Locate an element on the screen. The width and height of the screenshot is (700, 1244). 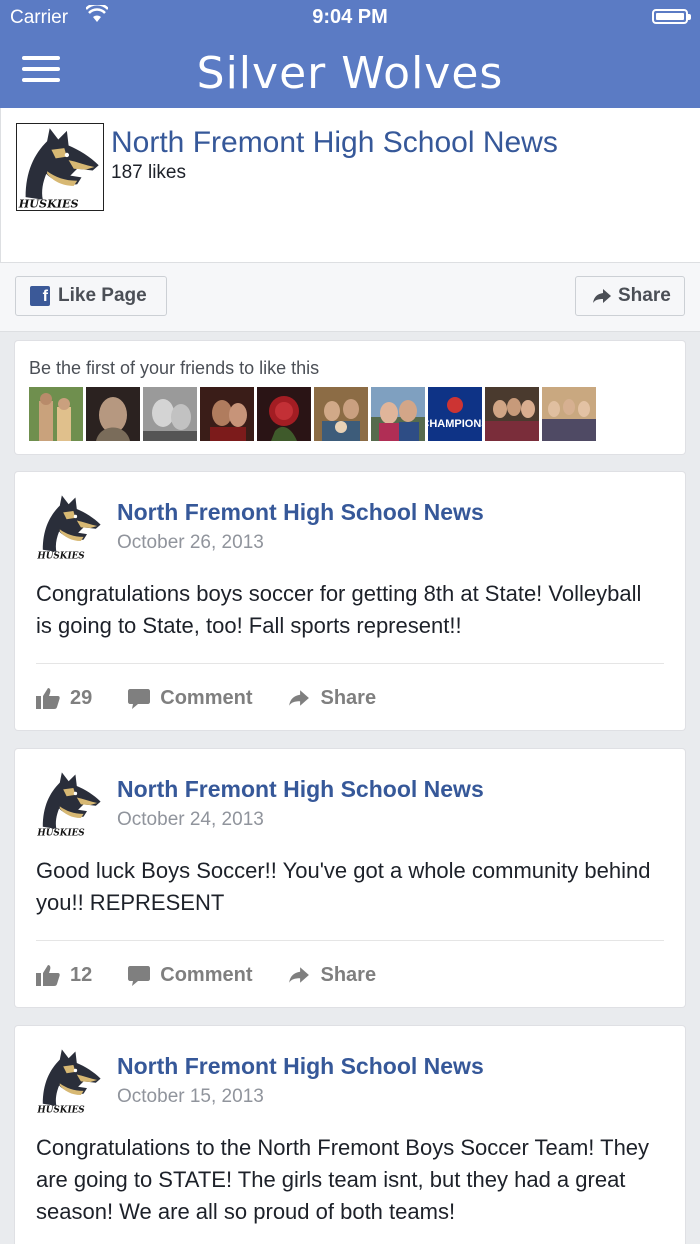
like-page-button: f Like Page is located at coordinates (91, 296).